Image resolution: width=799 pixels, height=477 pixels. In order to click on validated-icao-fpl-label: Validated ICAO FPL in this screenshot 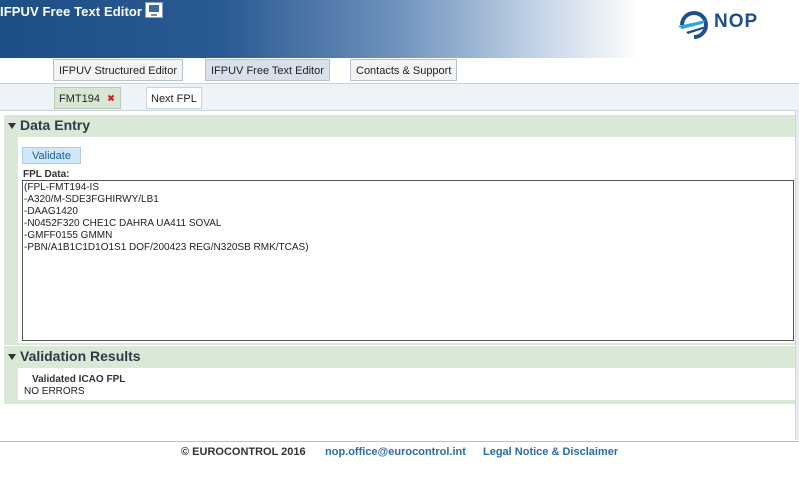, I will do `click(79, 379)`.